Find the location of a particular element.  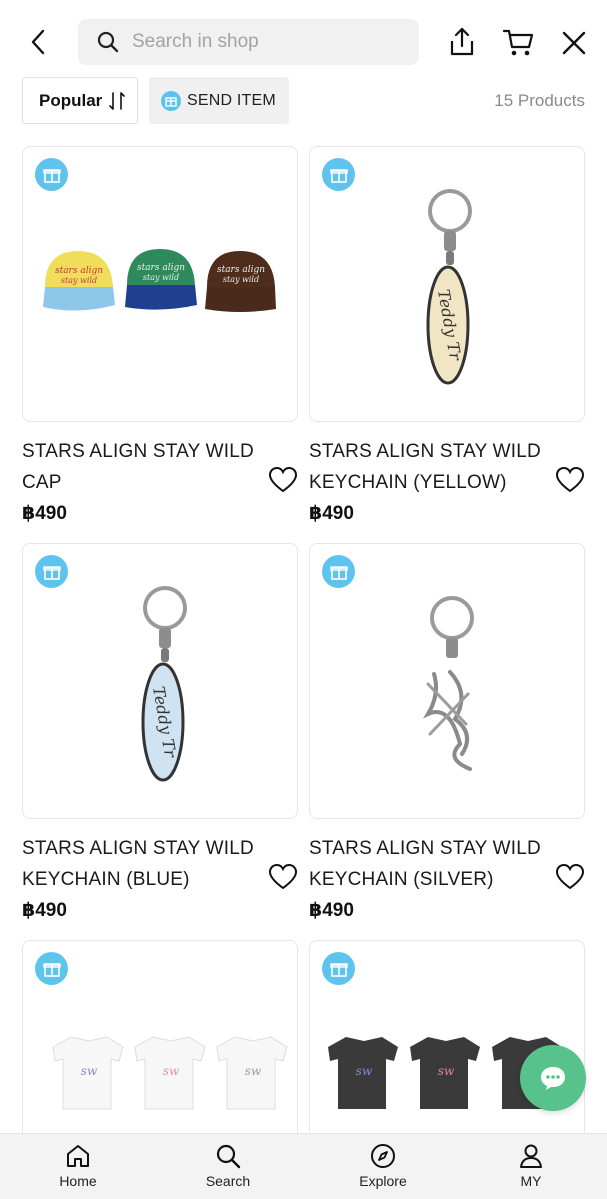

back-icon is located at coordinates (38, 42).